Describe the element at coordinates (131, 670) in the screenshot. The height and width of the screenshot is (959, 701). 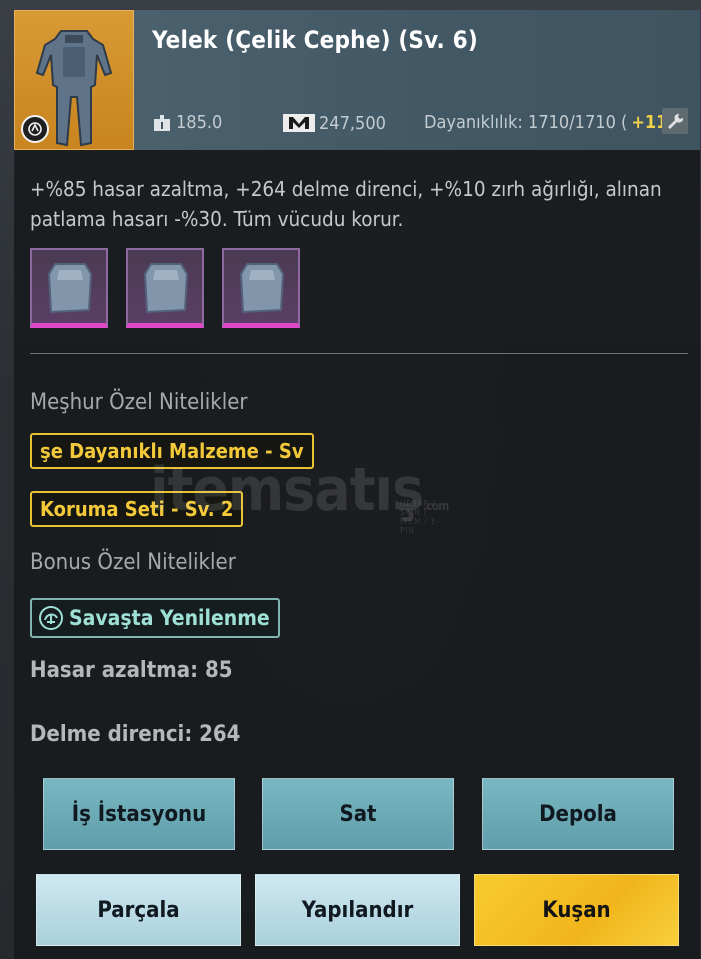
I see `damage-reduction-stat: Hasar azaltma: 85` at that location.